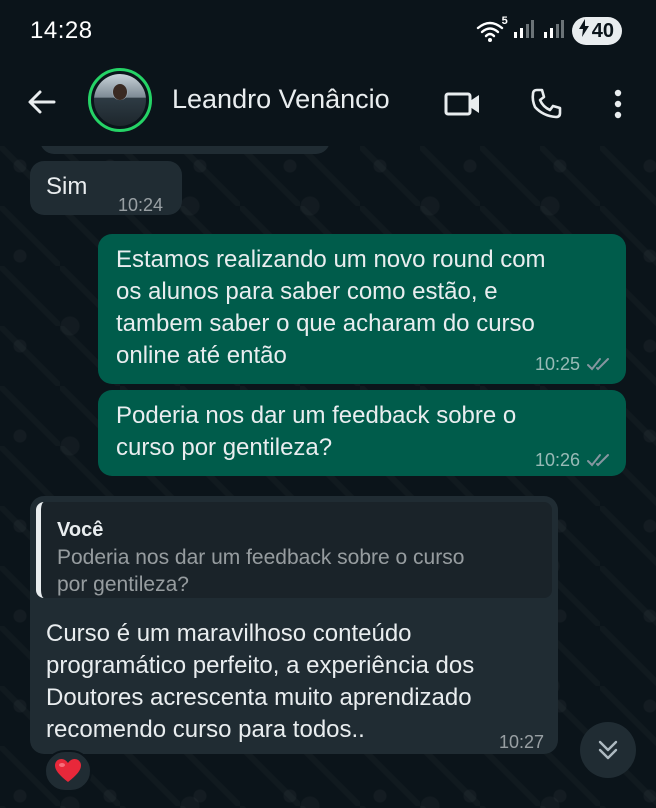  I want to click on more-options-icon, so click(618, 104).